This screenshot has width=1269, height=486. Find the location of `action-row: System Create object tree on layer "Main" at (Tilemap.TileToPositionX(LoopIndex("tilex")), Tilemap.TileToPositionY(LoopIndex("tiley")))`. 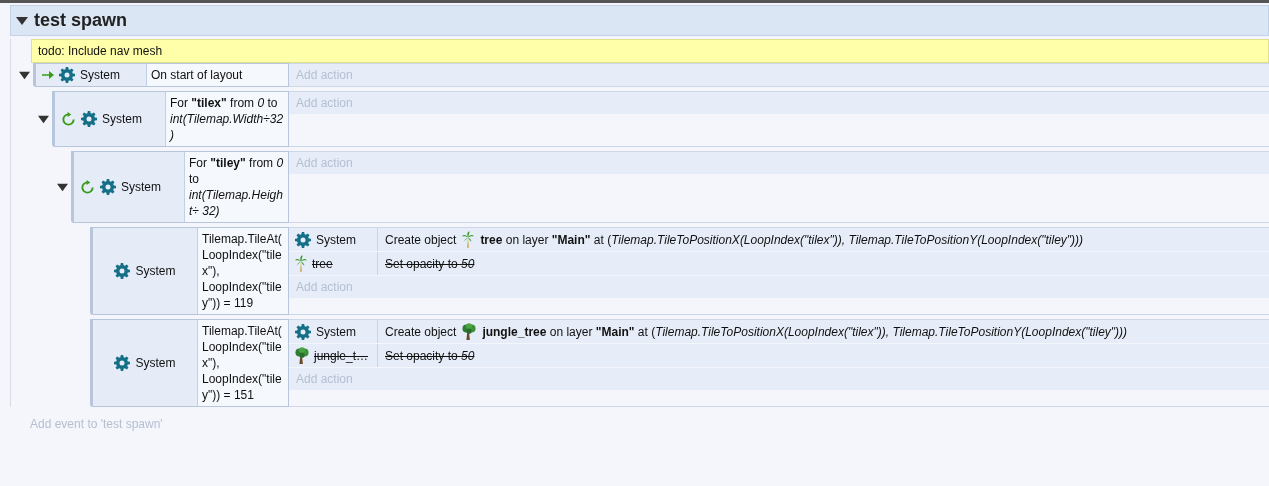

action-row: System Create object tree on layer "Main" at (Tilemap.TileToPositionX(LoopIndex("tilex")), Tilemap.TileToPositionY(LoopIndex("tiley"))) is located at coordinates (779, 240).